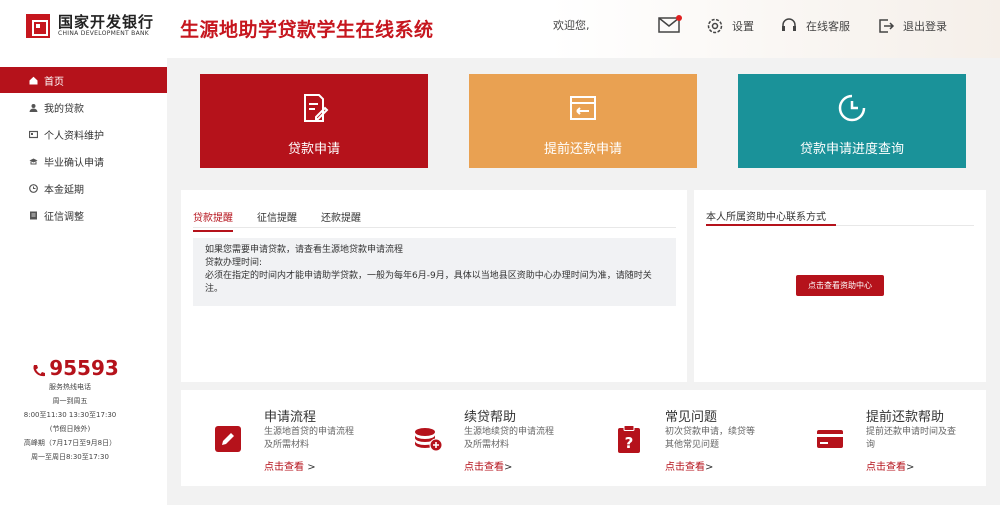  I want to click on sidebar-item-my-loans: 我的贷款, so click(83, 107).